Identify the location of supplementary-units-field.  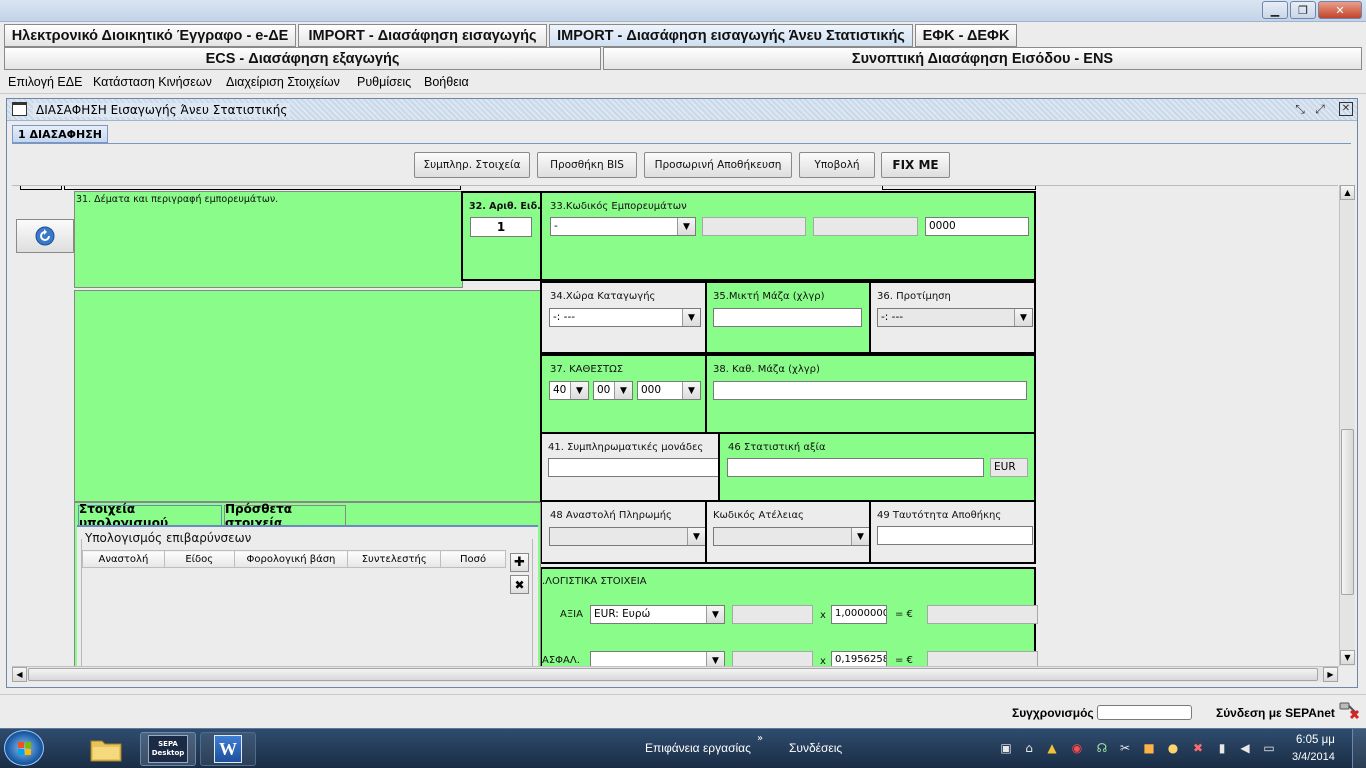
(633, 467).